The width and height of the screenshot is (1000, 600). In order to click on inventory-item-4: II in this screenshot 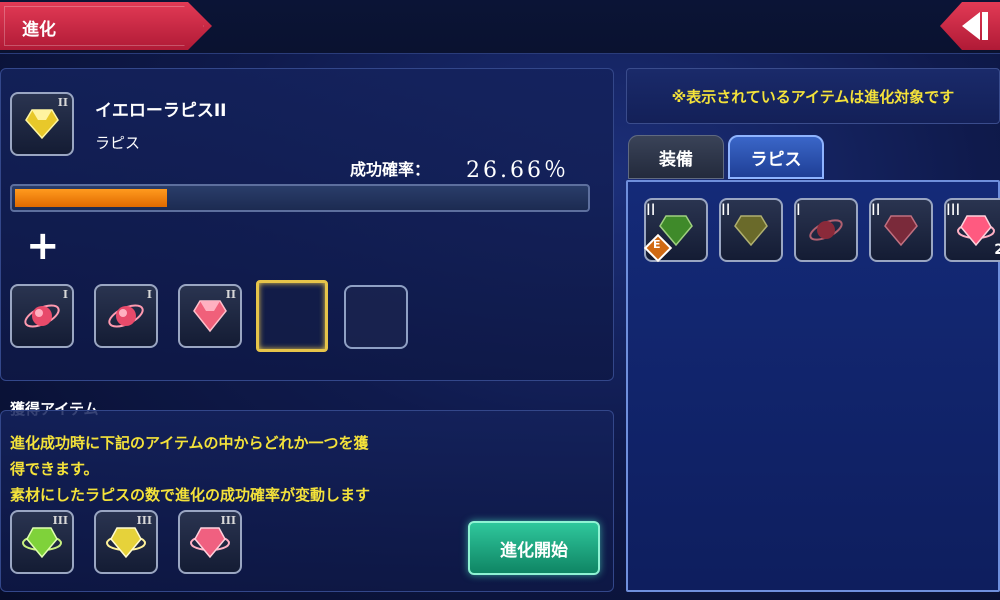, I will do `click(901, 230)`.